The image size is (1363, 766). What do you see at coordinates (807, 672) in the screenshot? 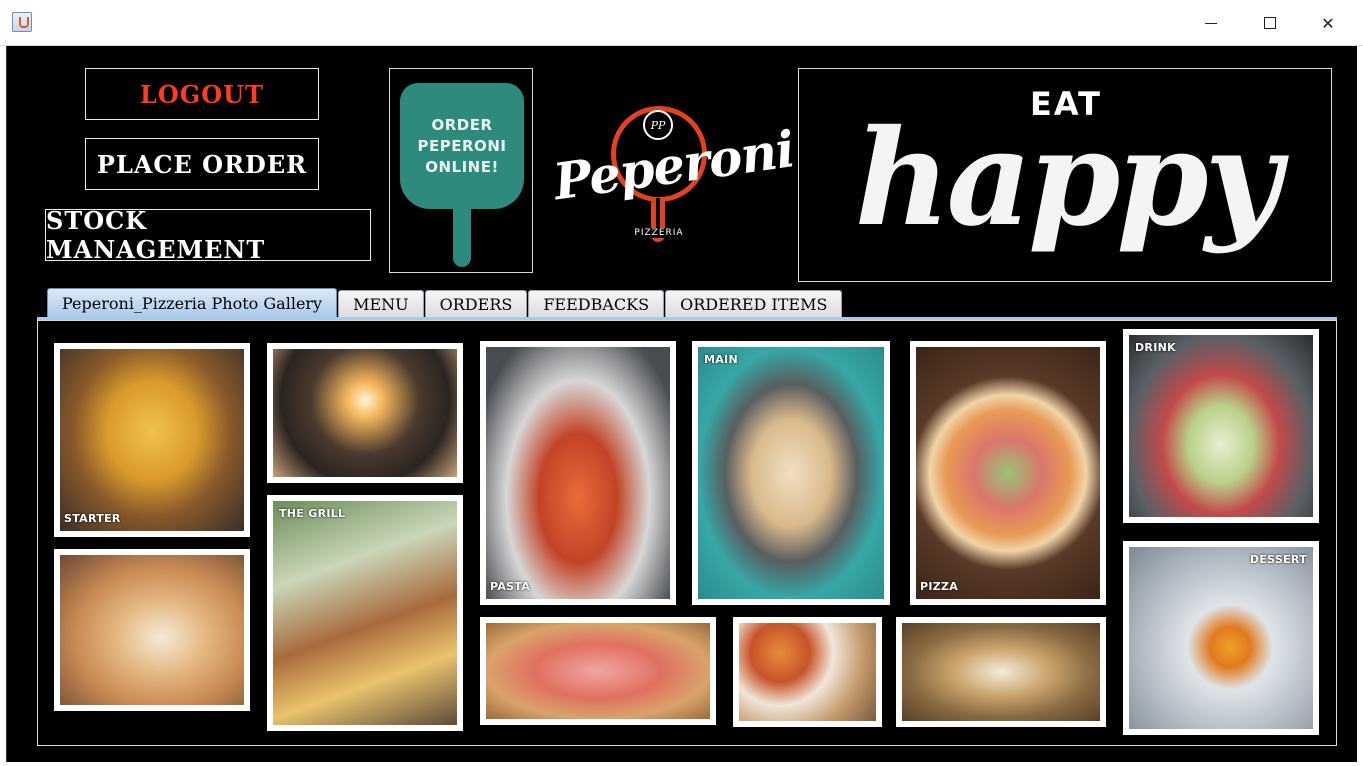
I see `photo-tapas` at bounding box center [807, 672].